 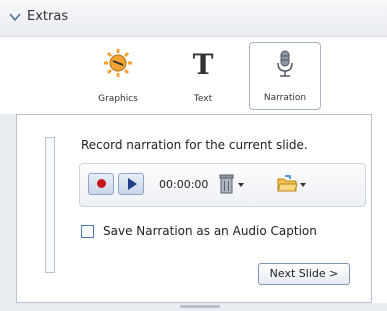 I want to click on audio-level-meter, so click(x=50, y=205).